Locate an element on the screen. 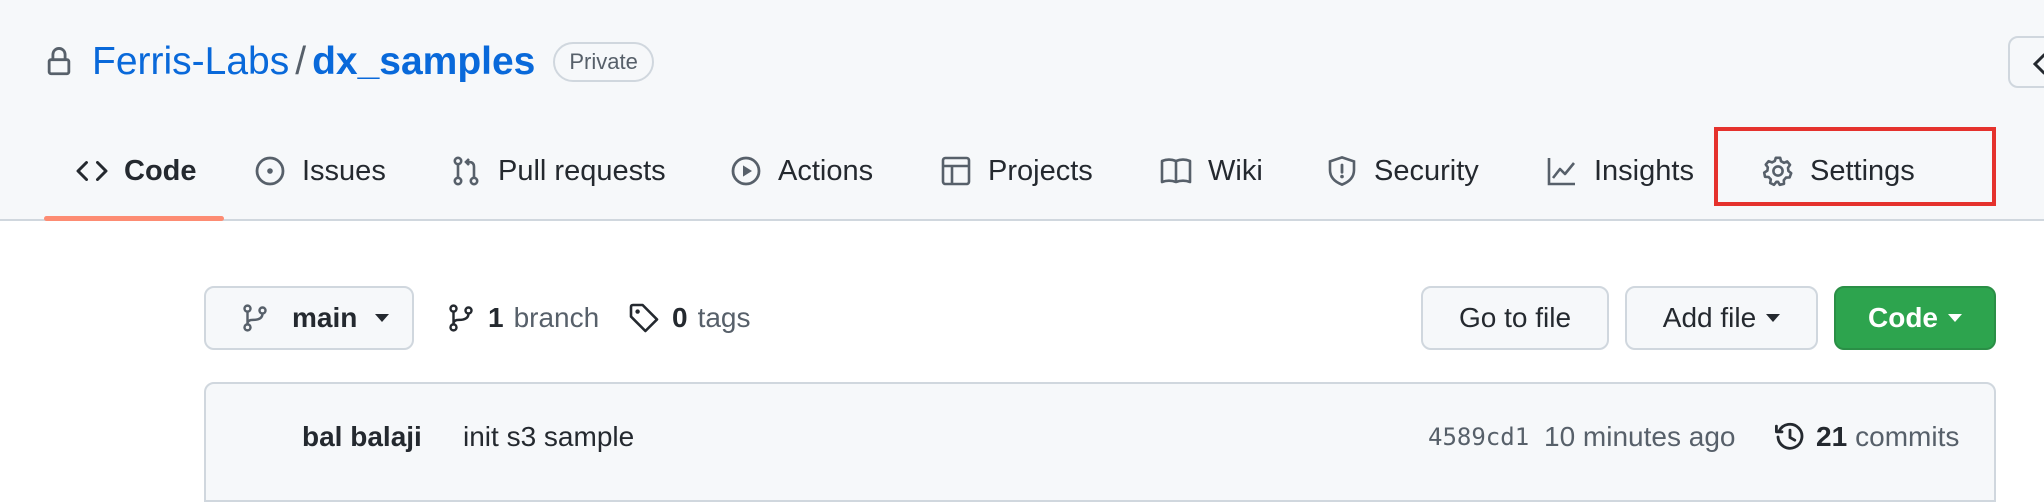 The image size is (2044, 502). history-icon is located at coordinates (1789, 436).